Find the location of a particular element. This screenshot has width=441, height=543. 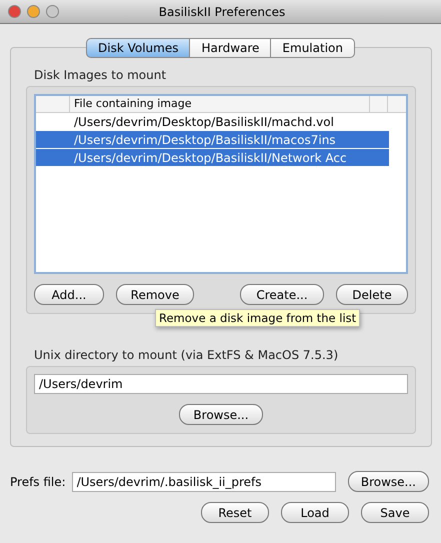

push-button: Save is located at coordinates (395, 512).